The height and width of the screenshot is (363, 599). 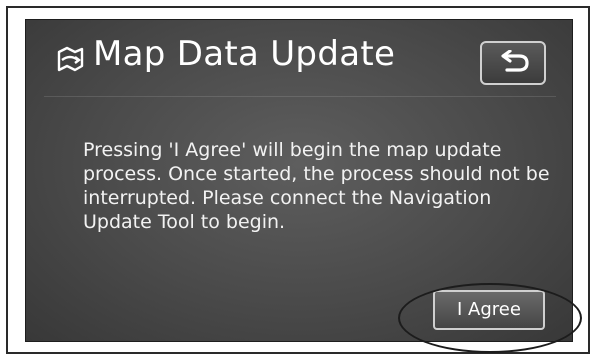 What do you see at coordinates (490, 318) in the screenshot?
I see `highlight-oval` at bounding box center [490, 318].